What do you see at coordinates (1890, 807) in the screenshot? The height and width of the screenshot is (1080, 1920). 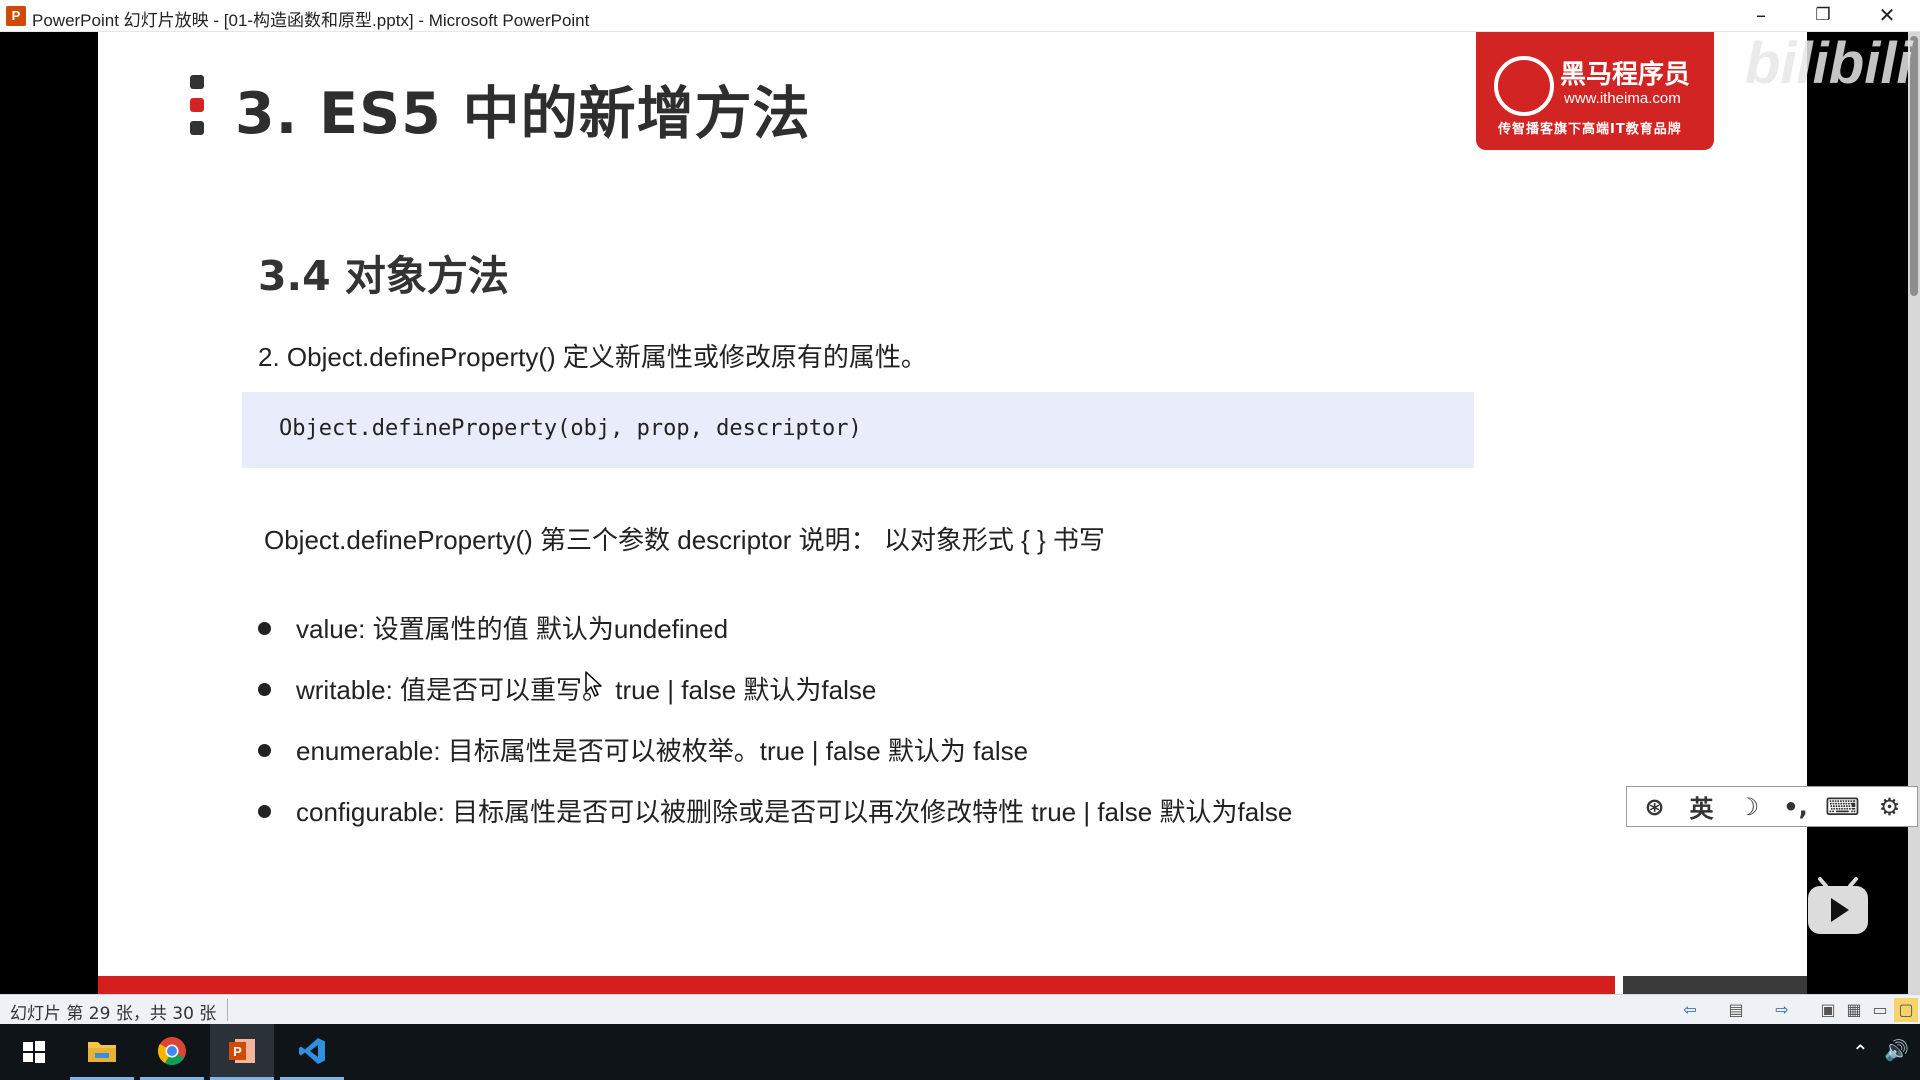 I see `gear-icon: ⚙` at bounding box center [1890, 807].